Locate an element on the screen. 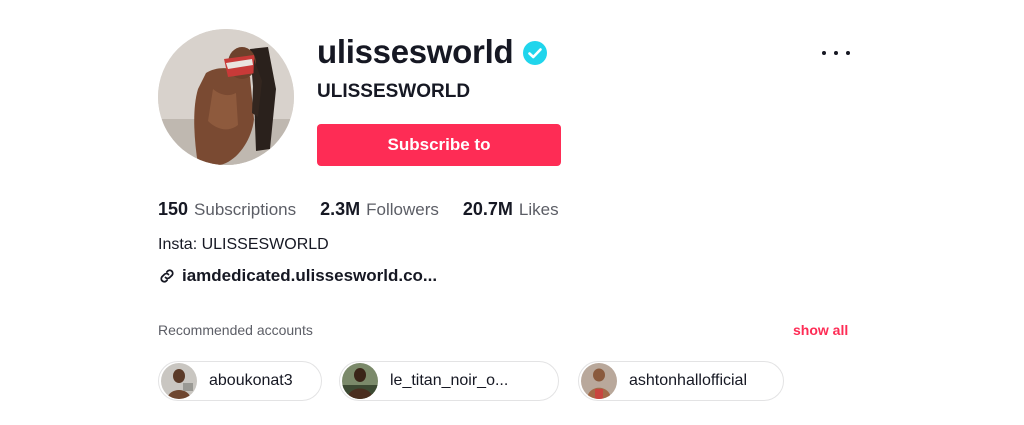 Image resolution: width=1024 pixels, height=425 pixels. profile-photo is located at coordinates (226, 97).